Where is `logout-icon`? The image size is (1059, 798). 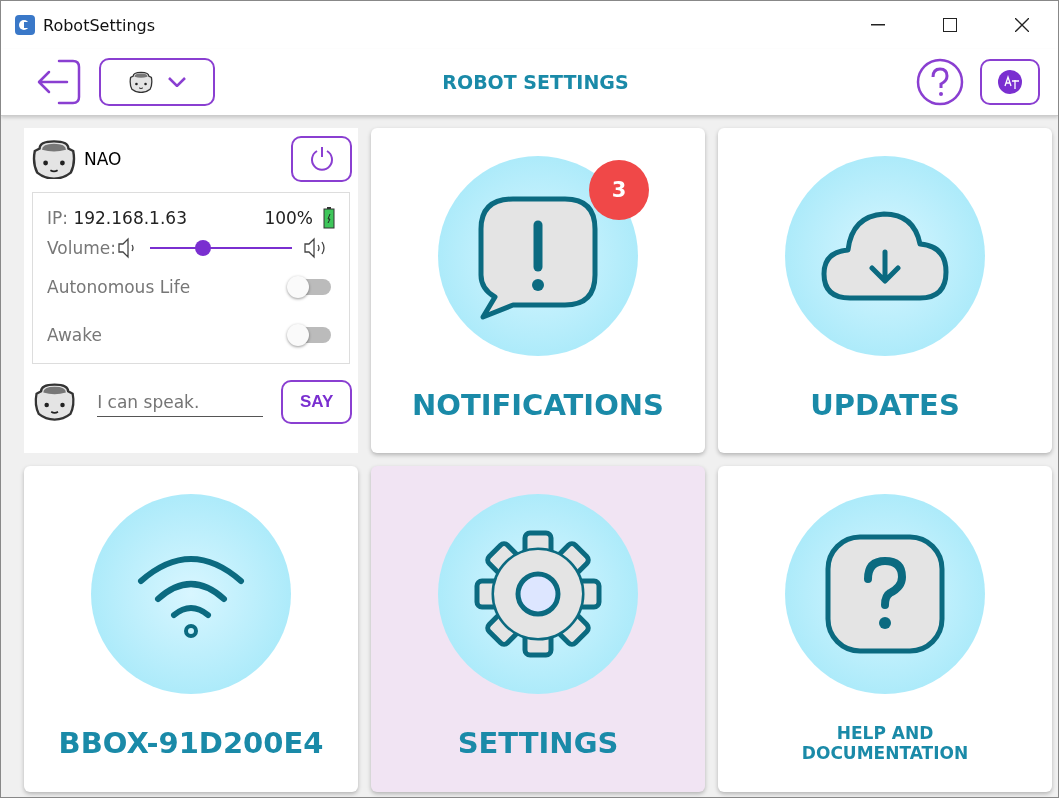 logout-icon is located at coordinates (59, 82).